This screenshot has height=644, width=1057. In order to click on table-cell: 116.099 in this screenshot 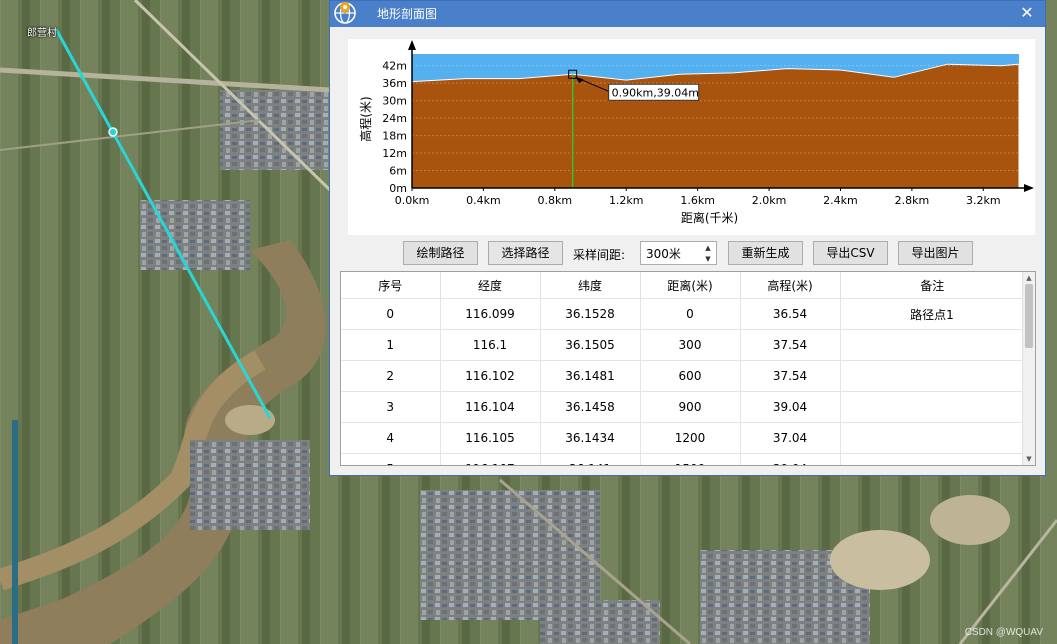, I will do `click(490, 314)`.